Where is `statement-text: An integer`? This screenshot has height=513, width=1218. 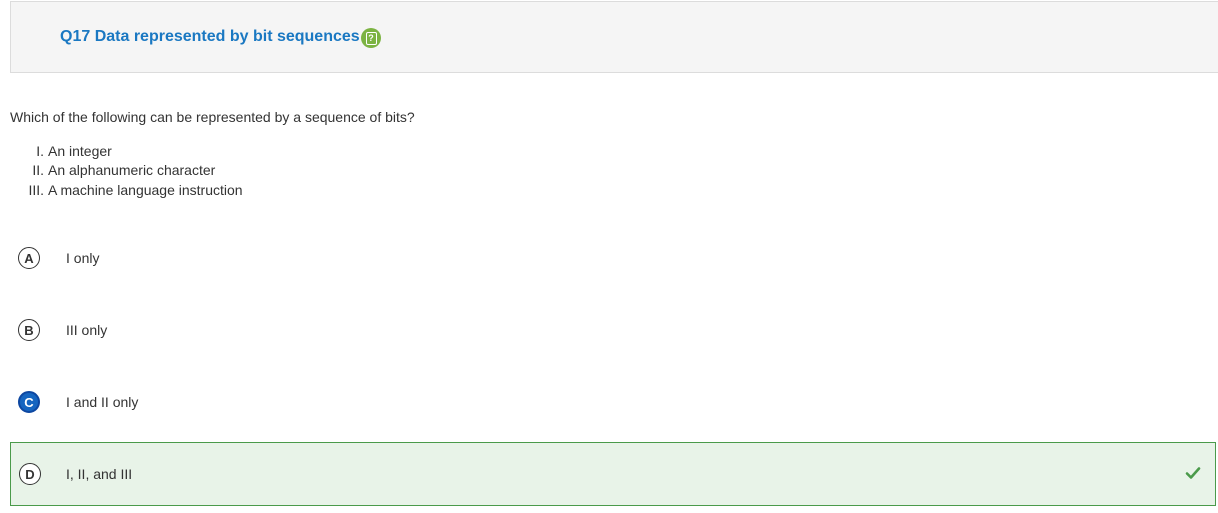 statement-text: An integer is located at coordinates (80, 151).